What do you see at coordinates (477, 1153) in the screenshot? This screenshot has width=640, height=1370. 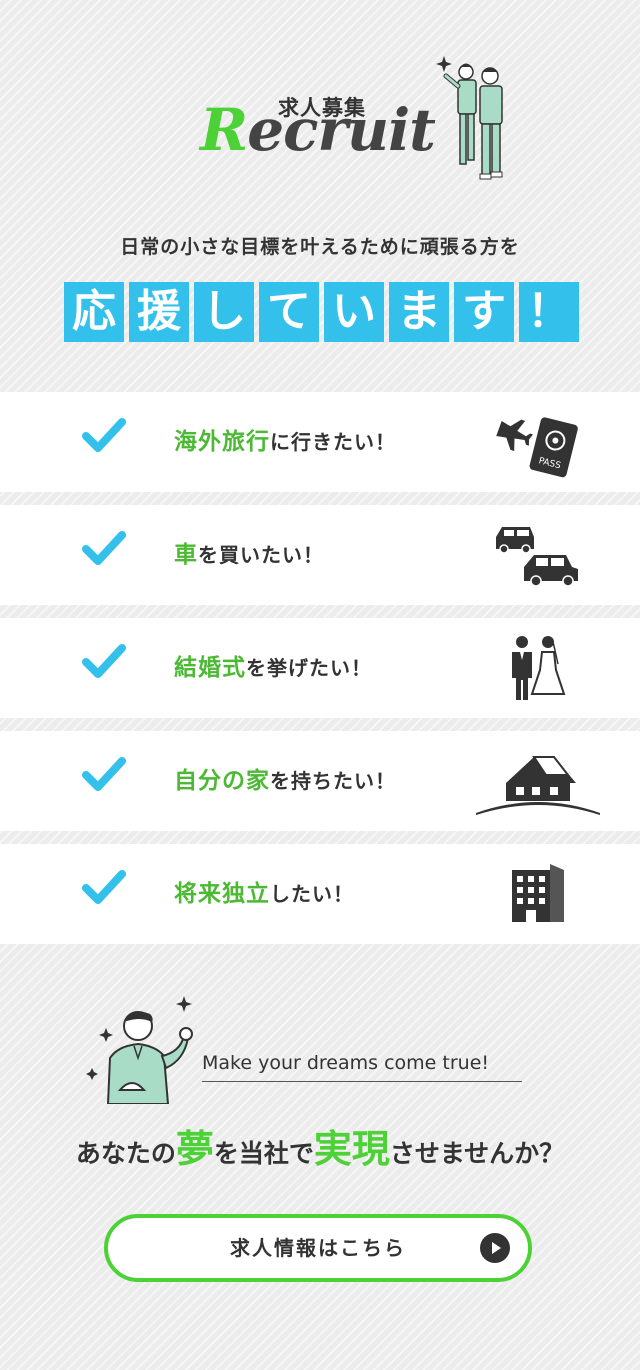 I see `closing-part: させませんか？` at bounding box center [477, 1153].